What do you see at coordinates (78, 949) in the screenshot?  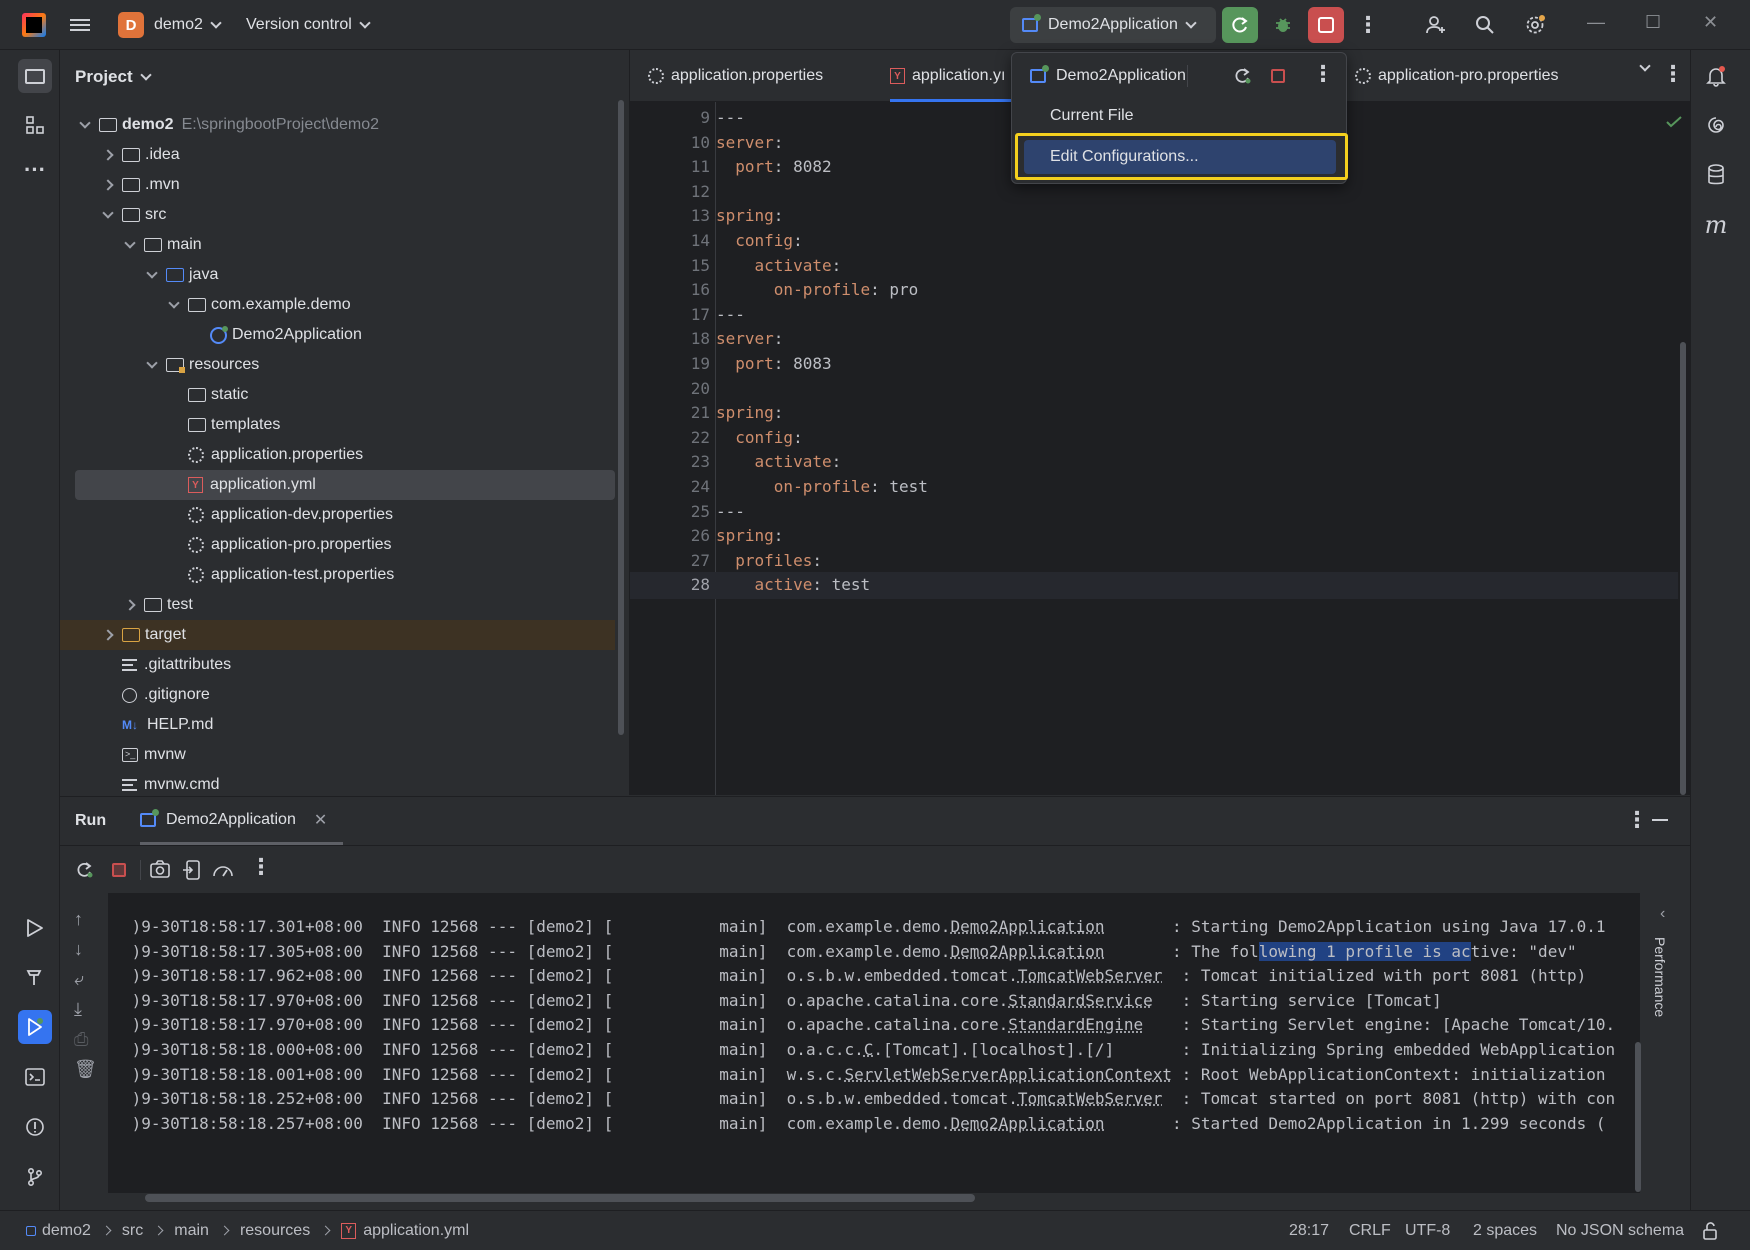 I see `scroll-down-icon: ↓` at bounding box center [78, 949].